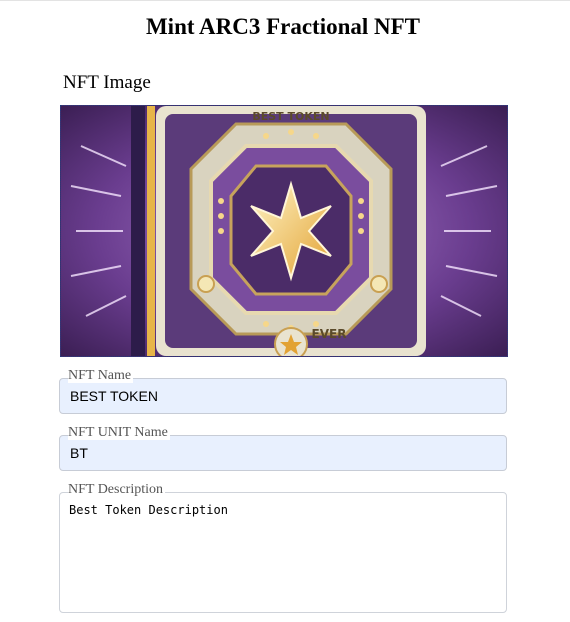 Image resolution: width=570 pixels, height=622 pixels. What do you see at coordinates (283, 453) in the screenshot?
I see `nft-unit-name-input: BT` at bounding box center [283, 453].